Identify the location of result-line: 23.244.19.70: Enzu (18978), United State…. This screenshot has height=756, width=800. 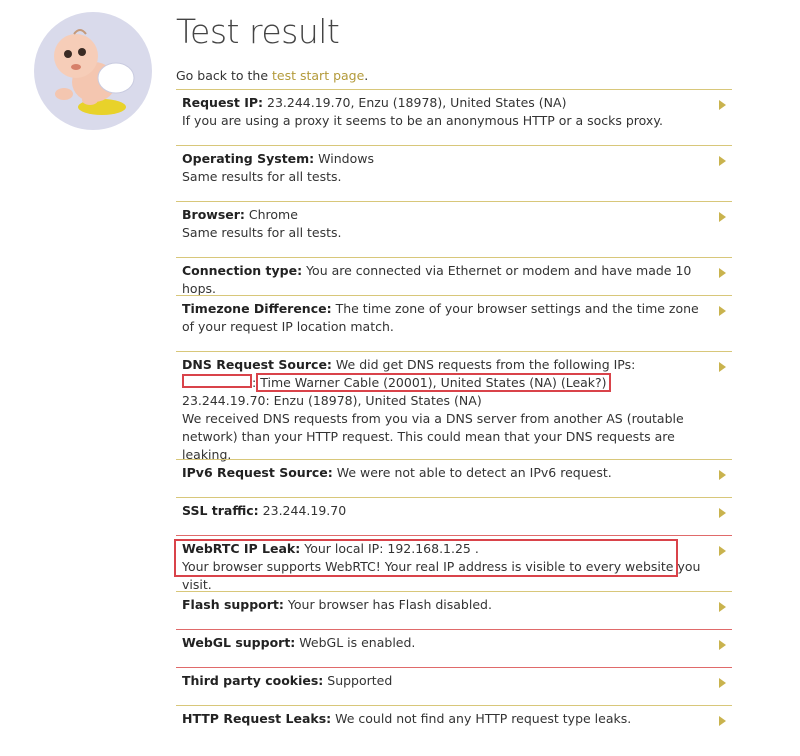
(332, 400).